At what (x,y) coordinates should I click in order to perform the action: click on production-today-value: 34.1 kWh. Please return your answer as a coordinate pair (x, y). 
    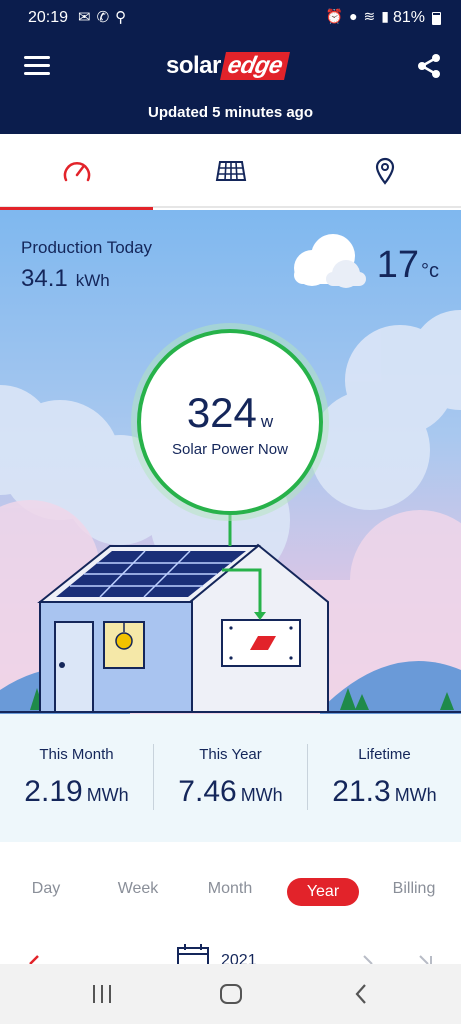
    Looking at the image, I should click on (65, 279).